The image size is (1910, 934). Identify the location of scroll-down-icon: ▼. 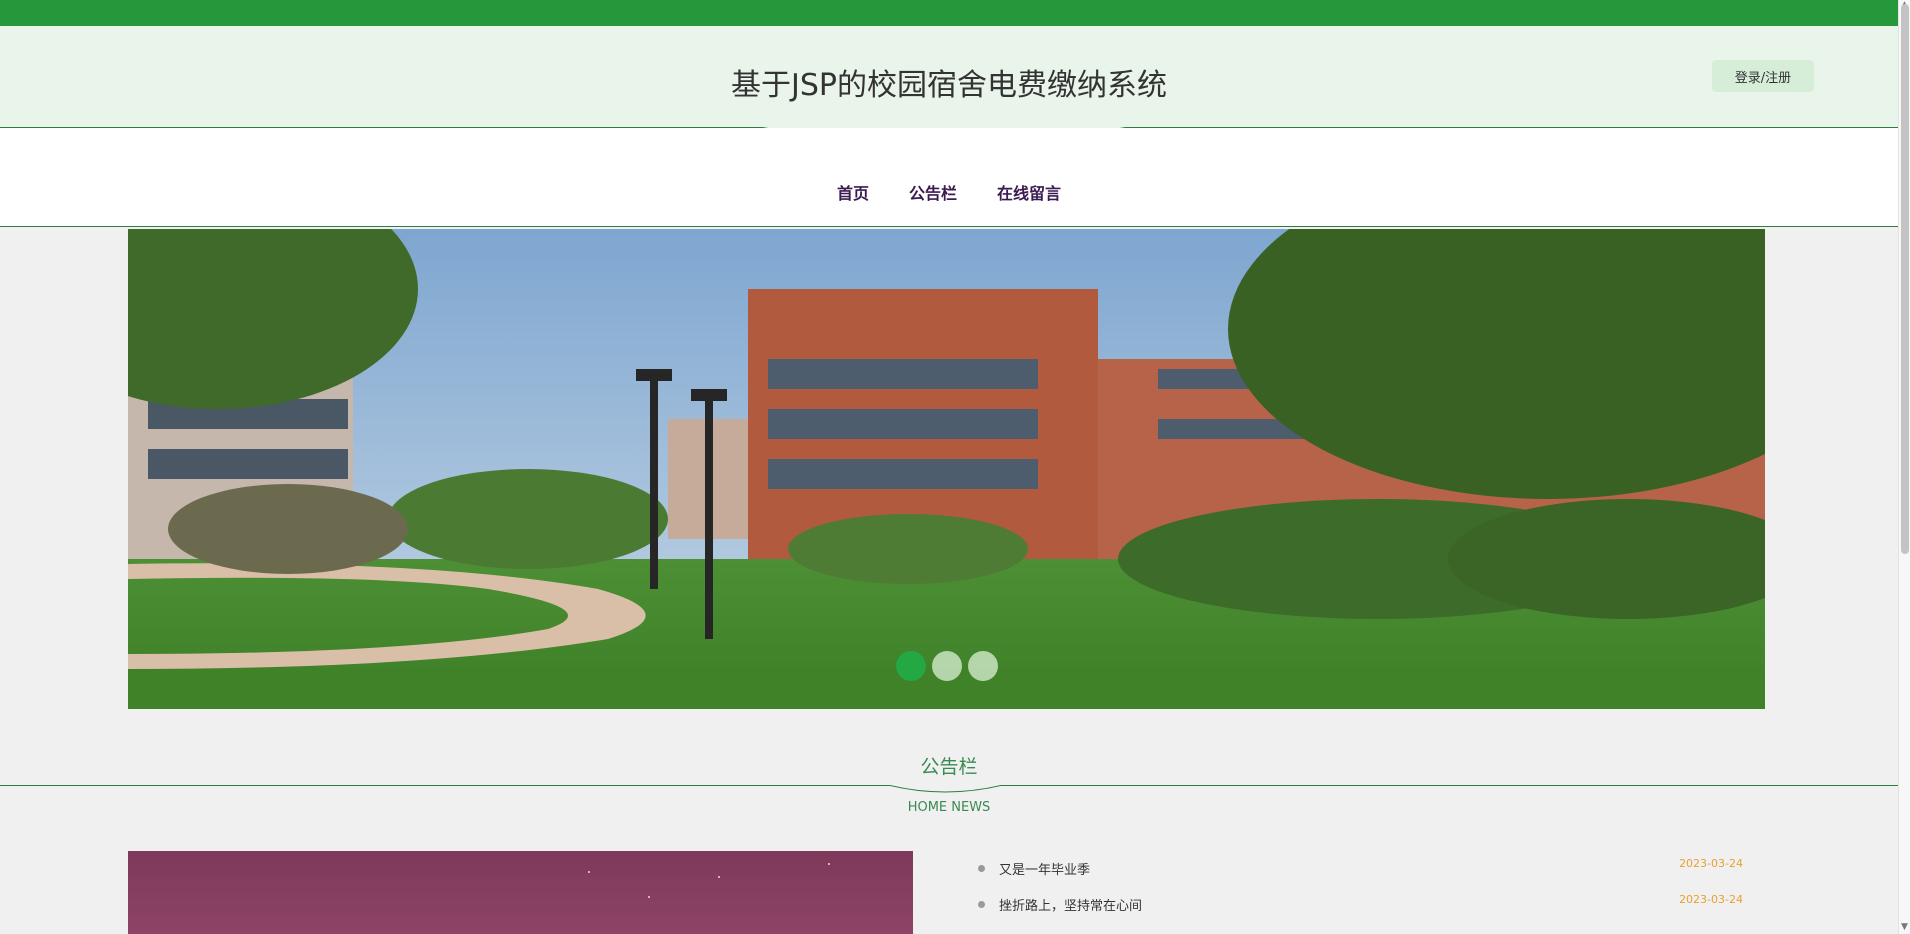
(1904, 927).